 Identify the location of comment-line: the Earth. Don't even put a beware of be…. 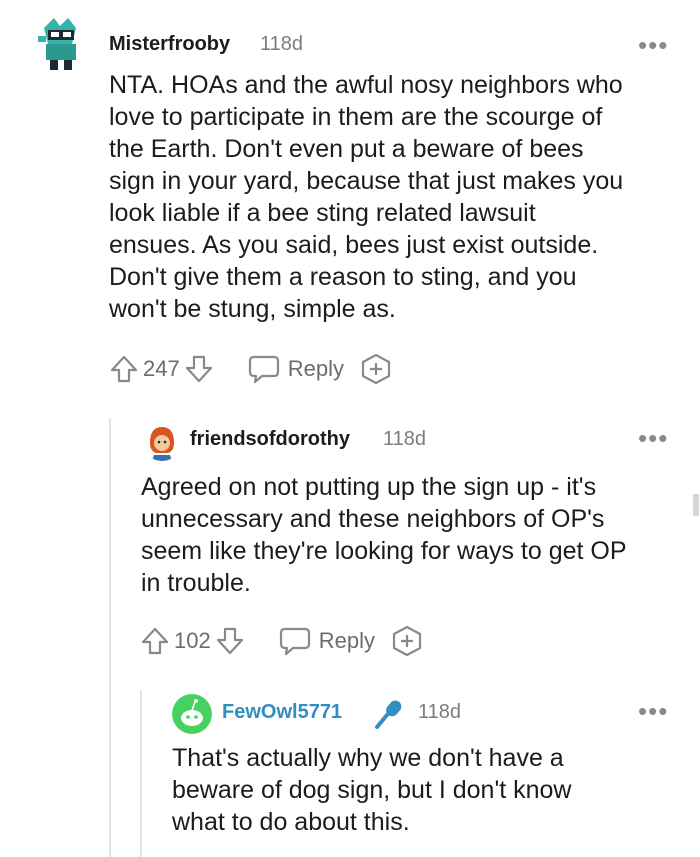
(346, 149).